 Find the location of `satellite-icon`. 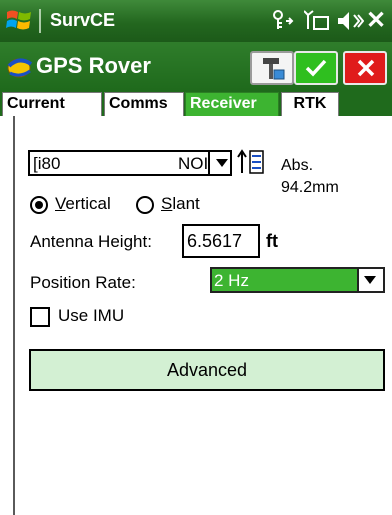

satellite-icon is located at coordinates (20, 68).